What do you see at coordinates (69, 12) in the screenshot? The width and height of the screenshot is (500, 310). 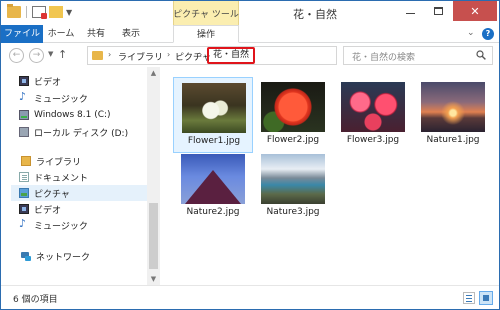 I see `chevron-down-icon: ▼` at bounding box center [69, 12].